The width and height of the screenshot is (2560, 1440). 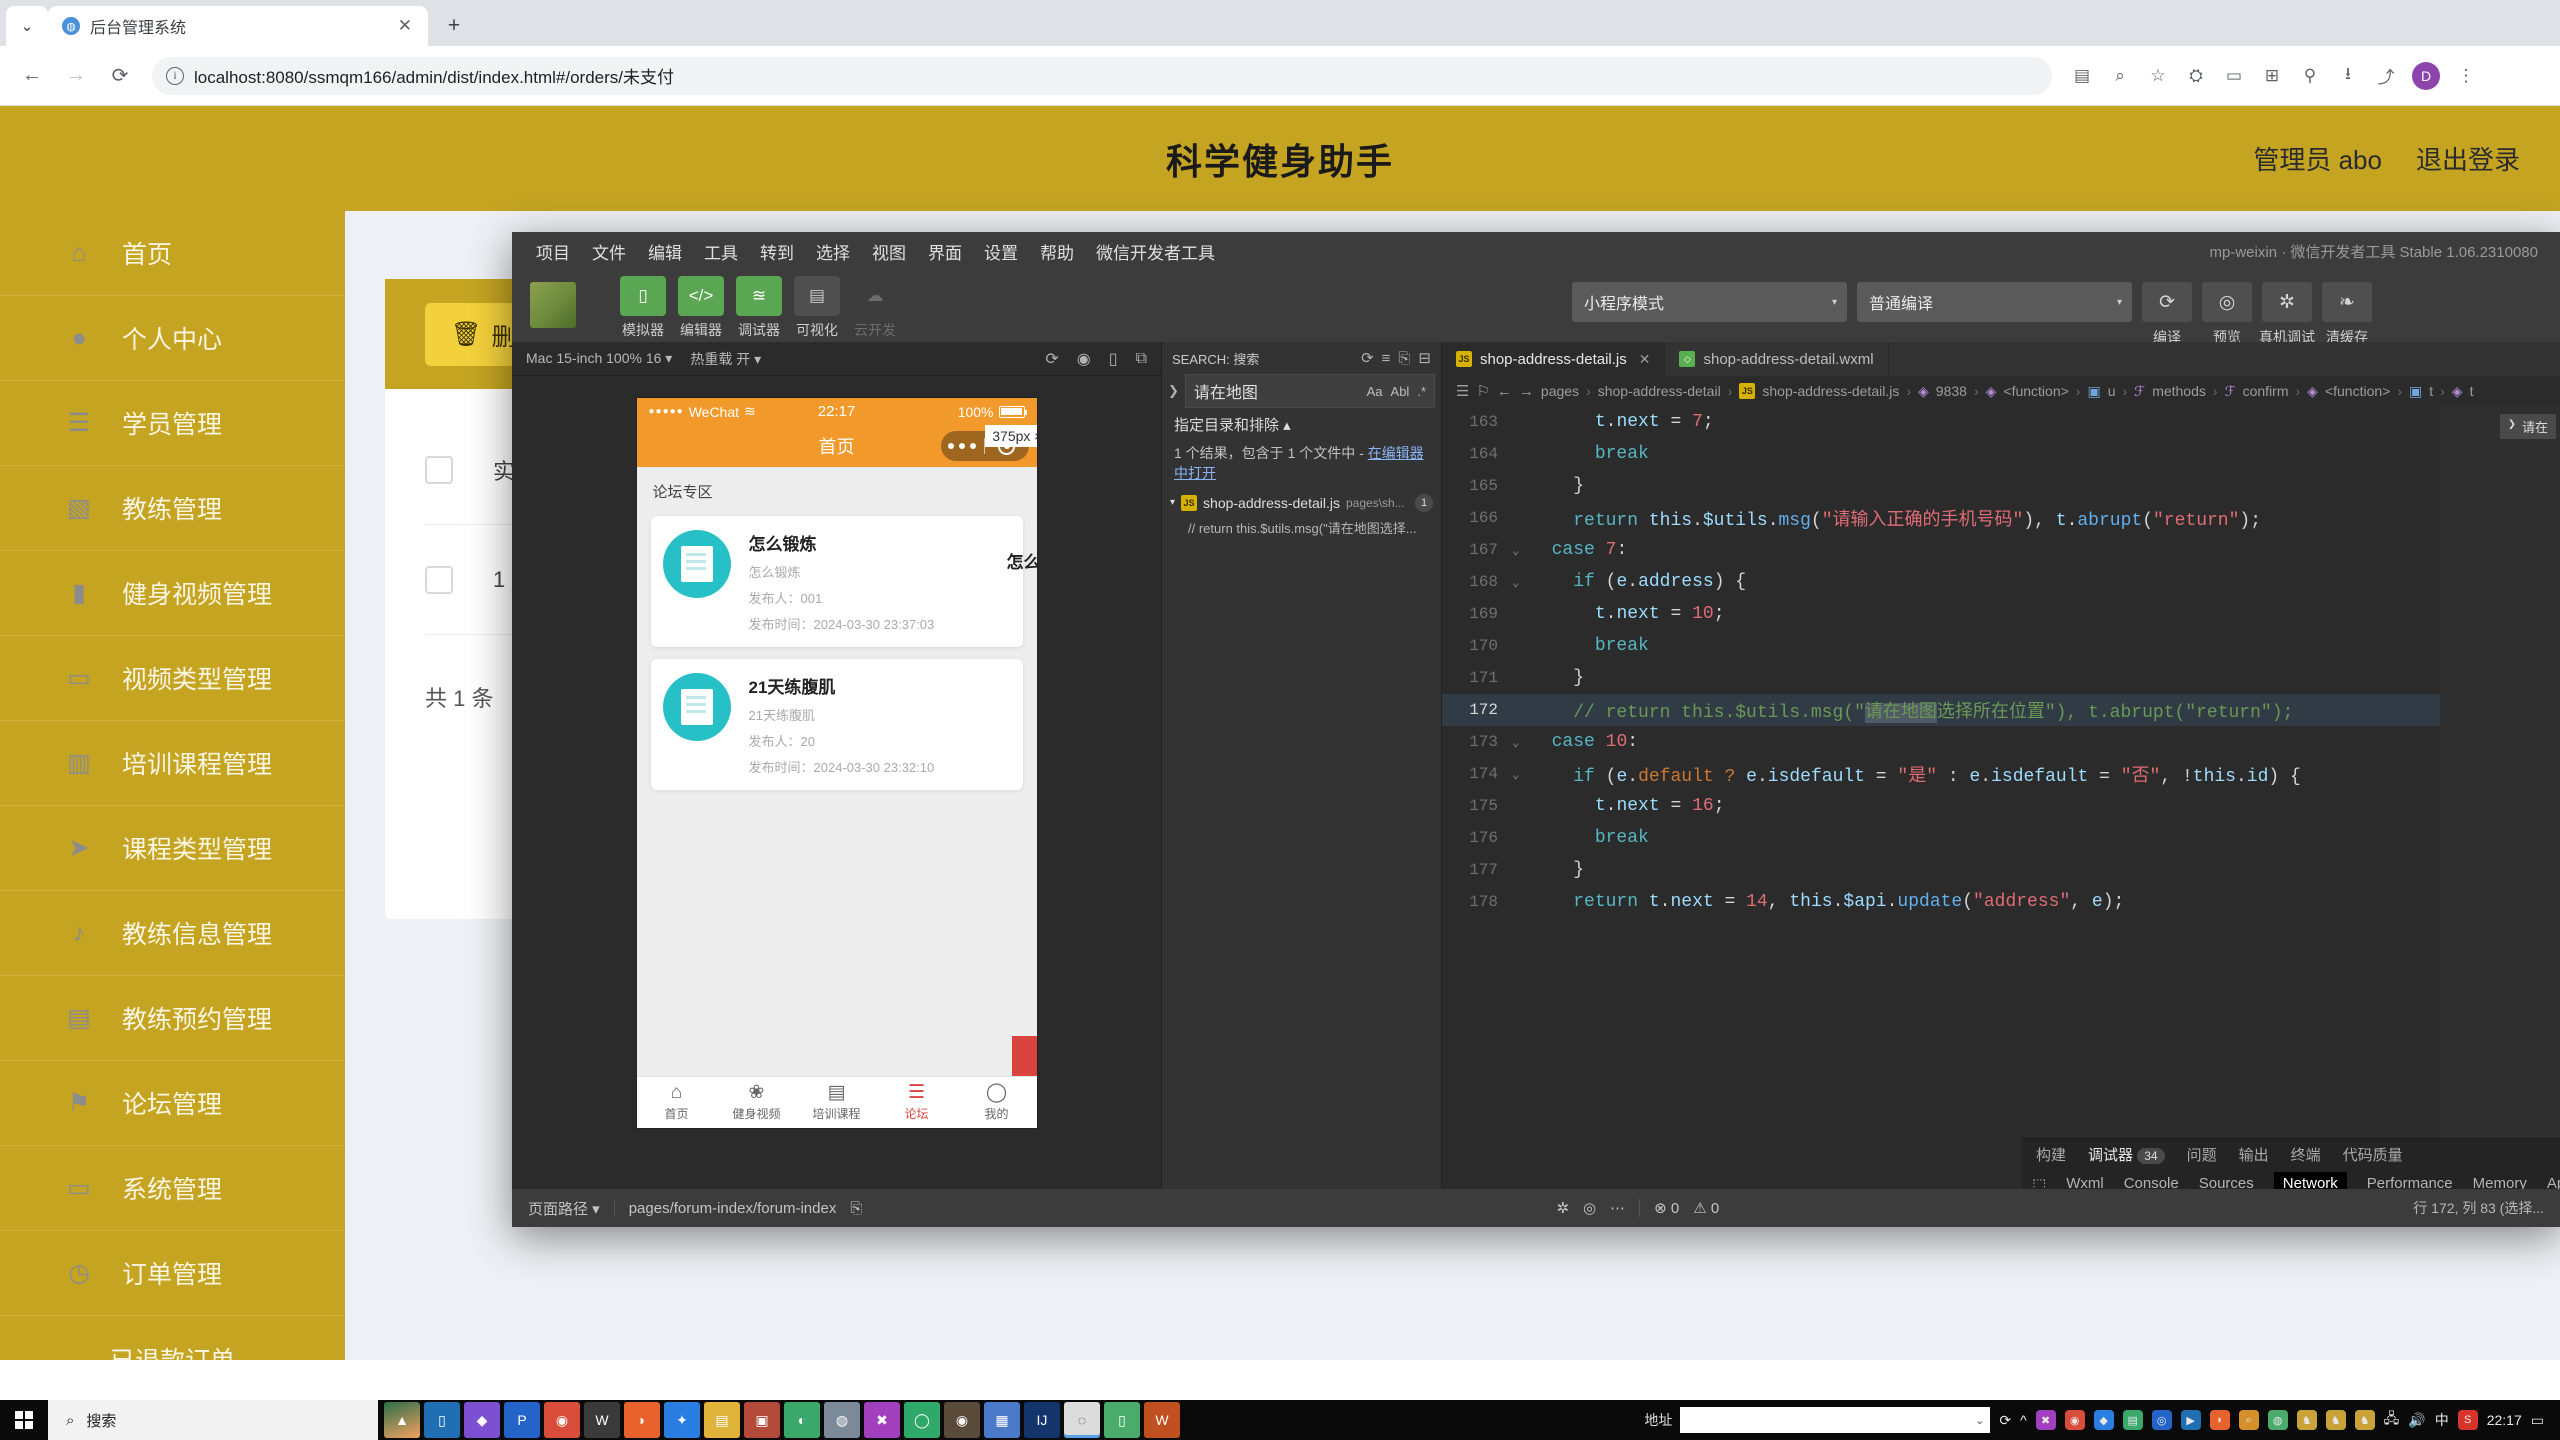 I want to click on tray-app-icon: ▶, so click(x=2190, y=1420).